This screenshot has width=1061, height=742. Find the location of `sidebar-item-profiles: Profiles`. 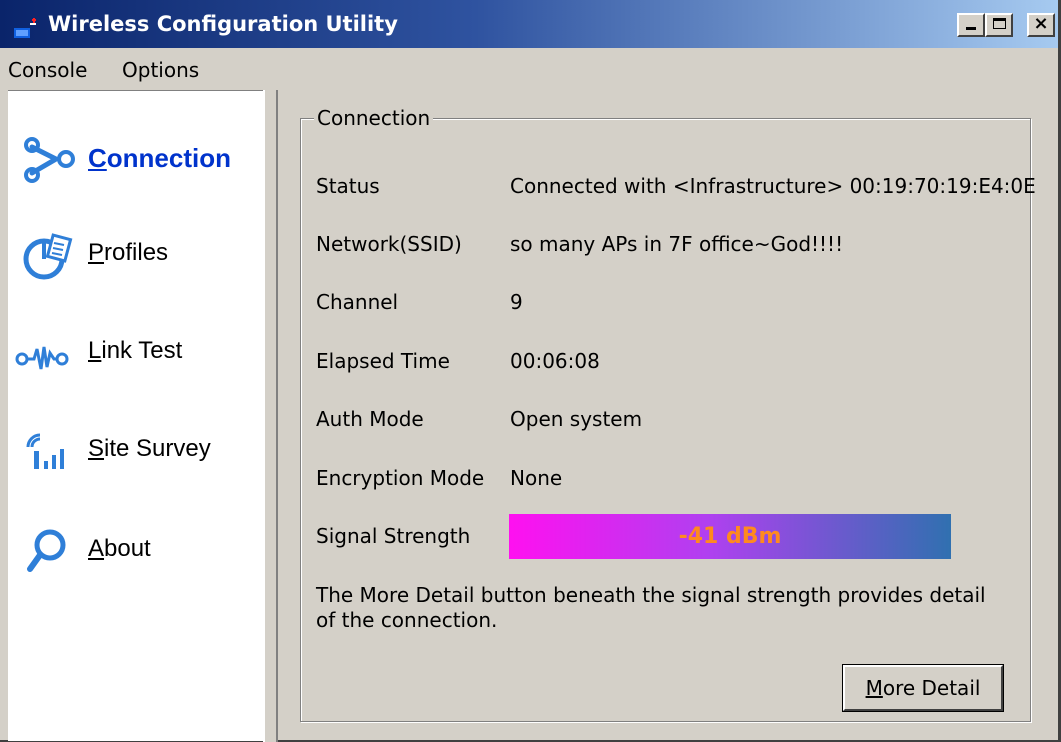

sidebar-item-profiles: Profiles is located at coordinates (135, 255).